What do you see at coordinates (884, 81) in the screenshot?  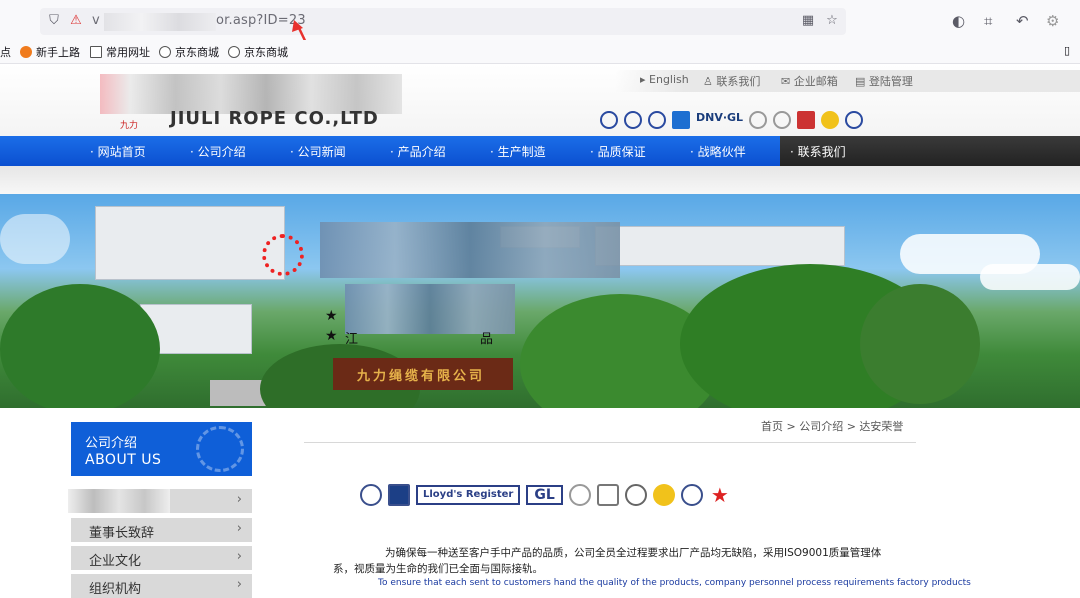 I see `admin-login-link: ▤ 登陆管理` at bounding box center [884, 81].